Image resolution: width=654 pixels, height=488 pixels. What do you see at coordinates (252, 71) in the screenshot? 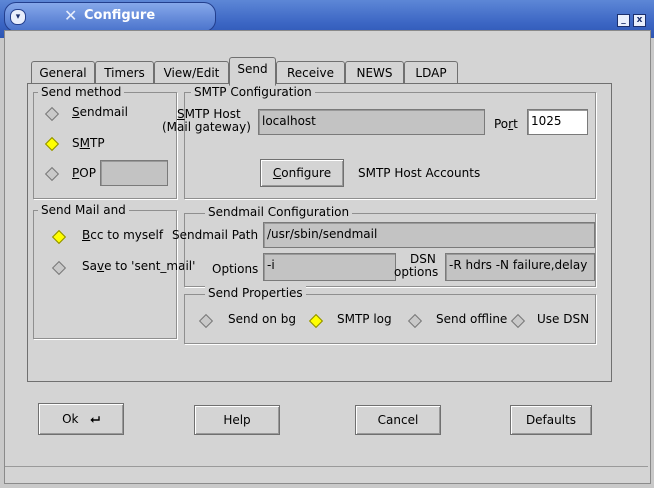
I see `tab-send: Send` at bounding box center [252, 71].